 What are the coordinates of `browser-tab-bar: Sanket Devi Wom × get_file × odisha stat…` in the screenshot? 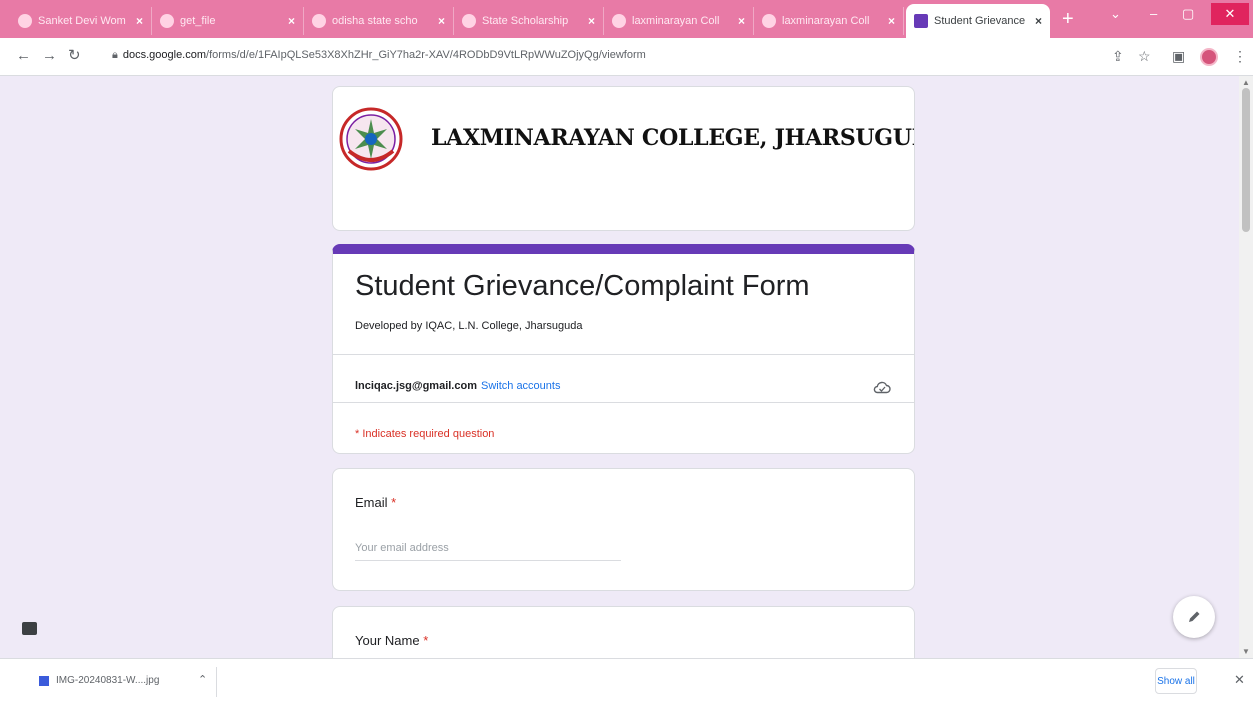 It's located at (626, 19).